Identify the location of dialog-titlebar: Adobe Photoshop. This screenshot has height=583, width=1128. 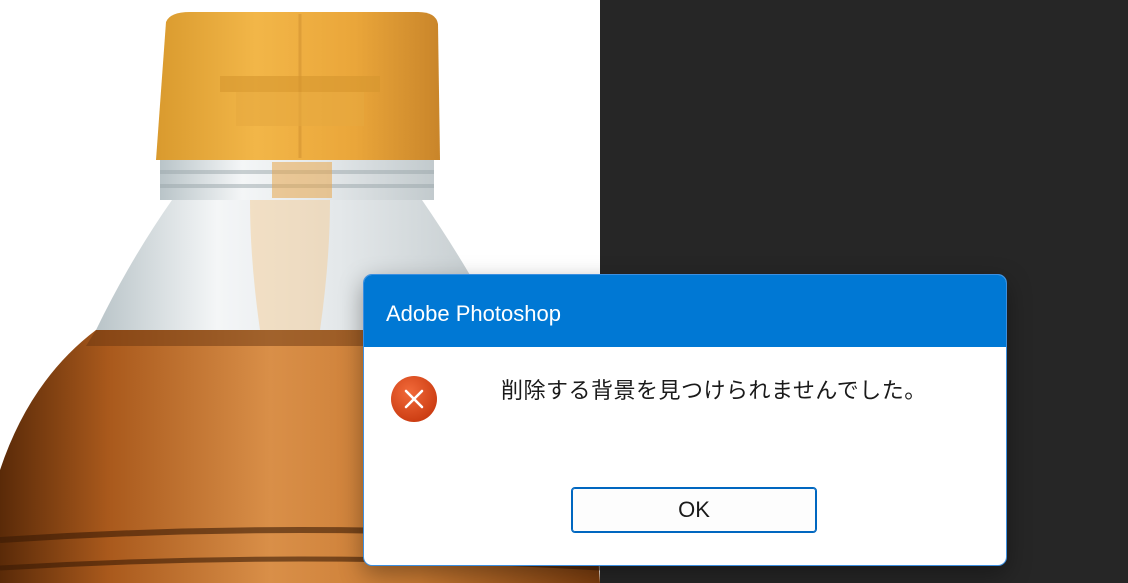
(685, 311).